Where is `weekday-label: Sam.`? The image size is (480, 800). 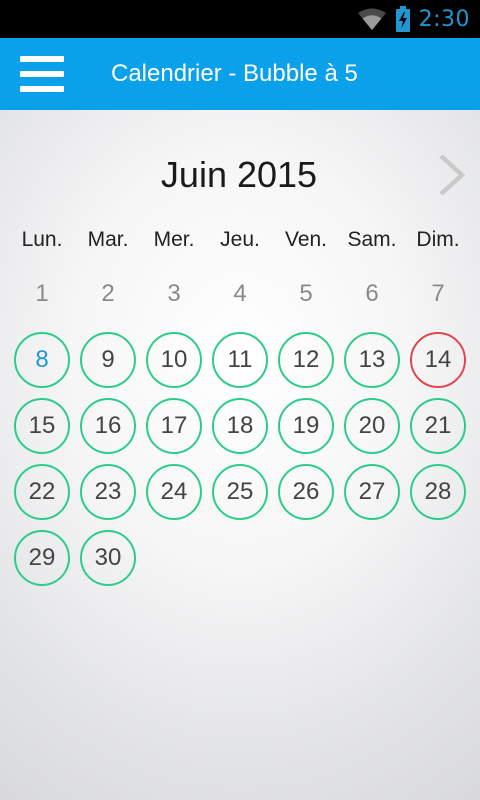
weekday-label: Sam. is located at coordinates (372, 239).